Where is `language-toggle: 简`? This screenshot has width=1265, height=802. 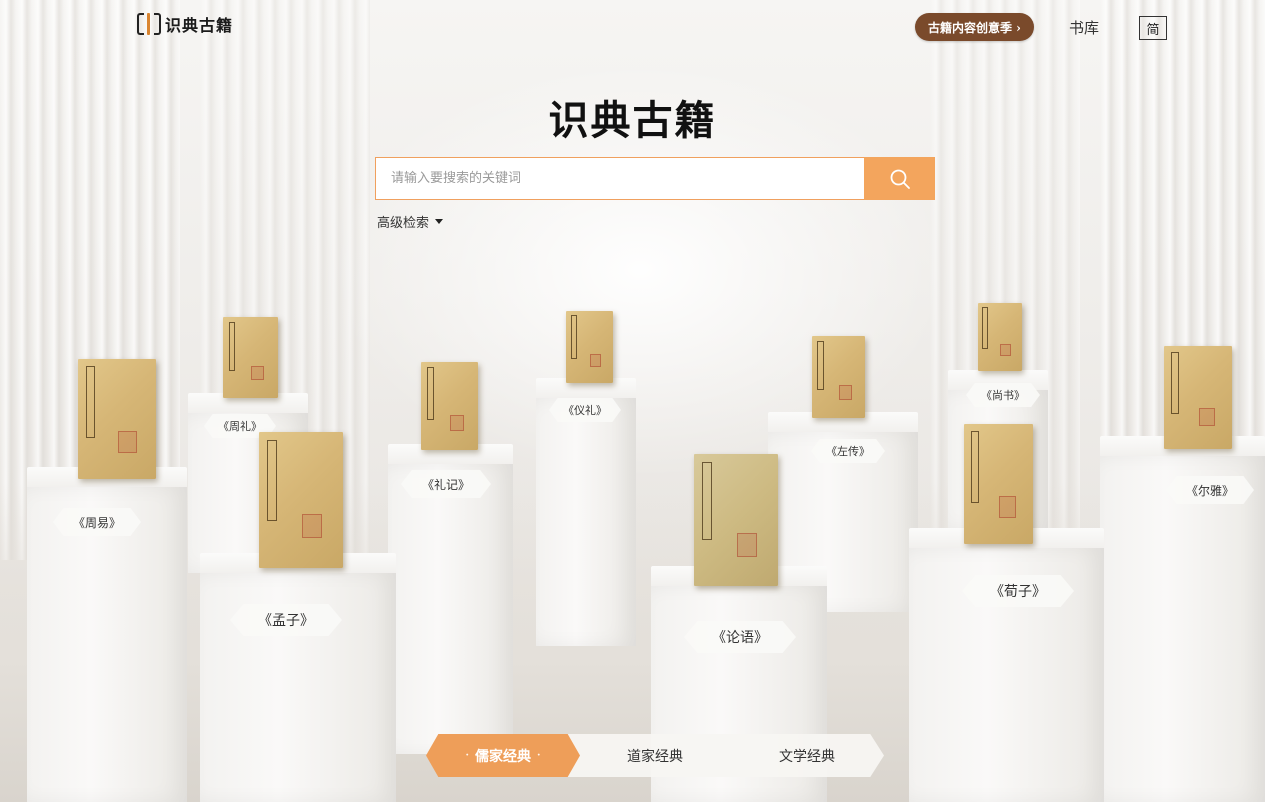 language-toggle: 简 is located at coordinates (1153, 28).